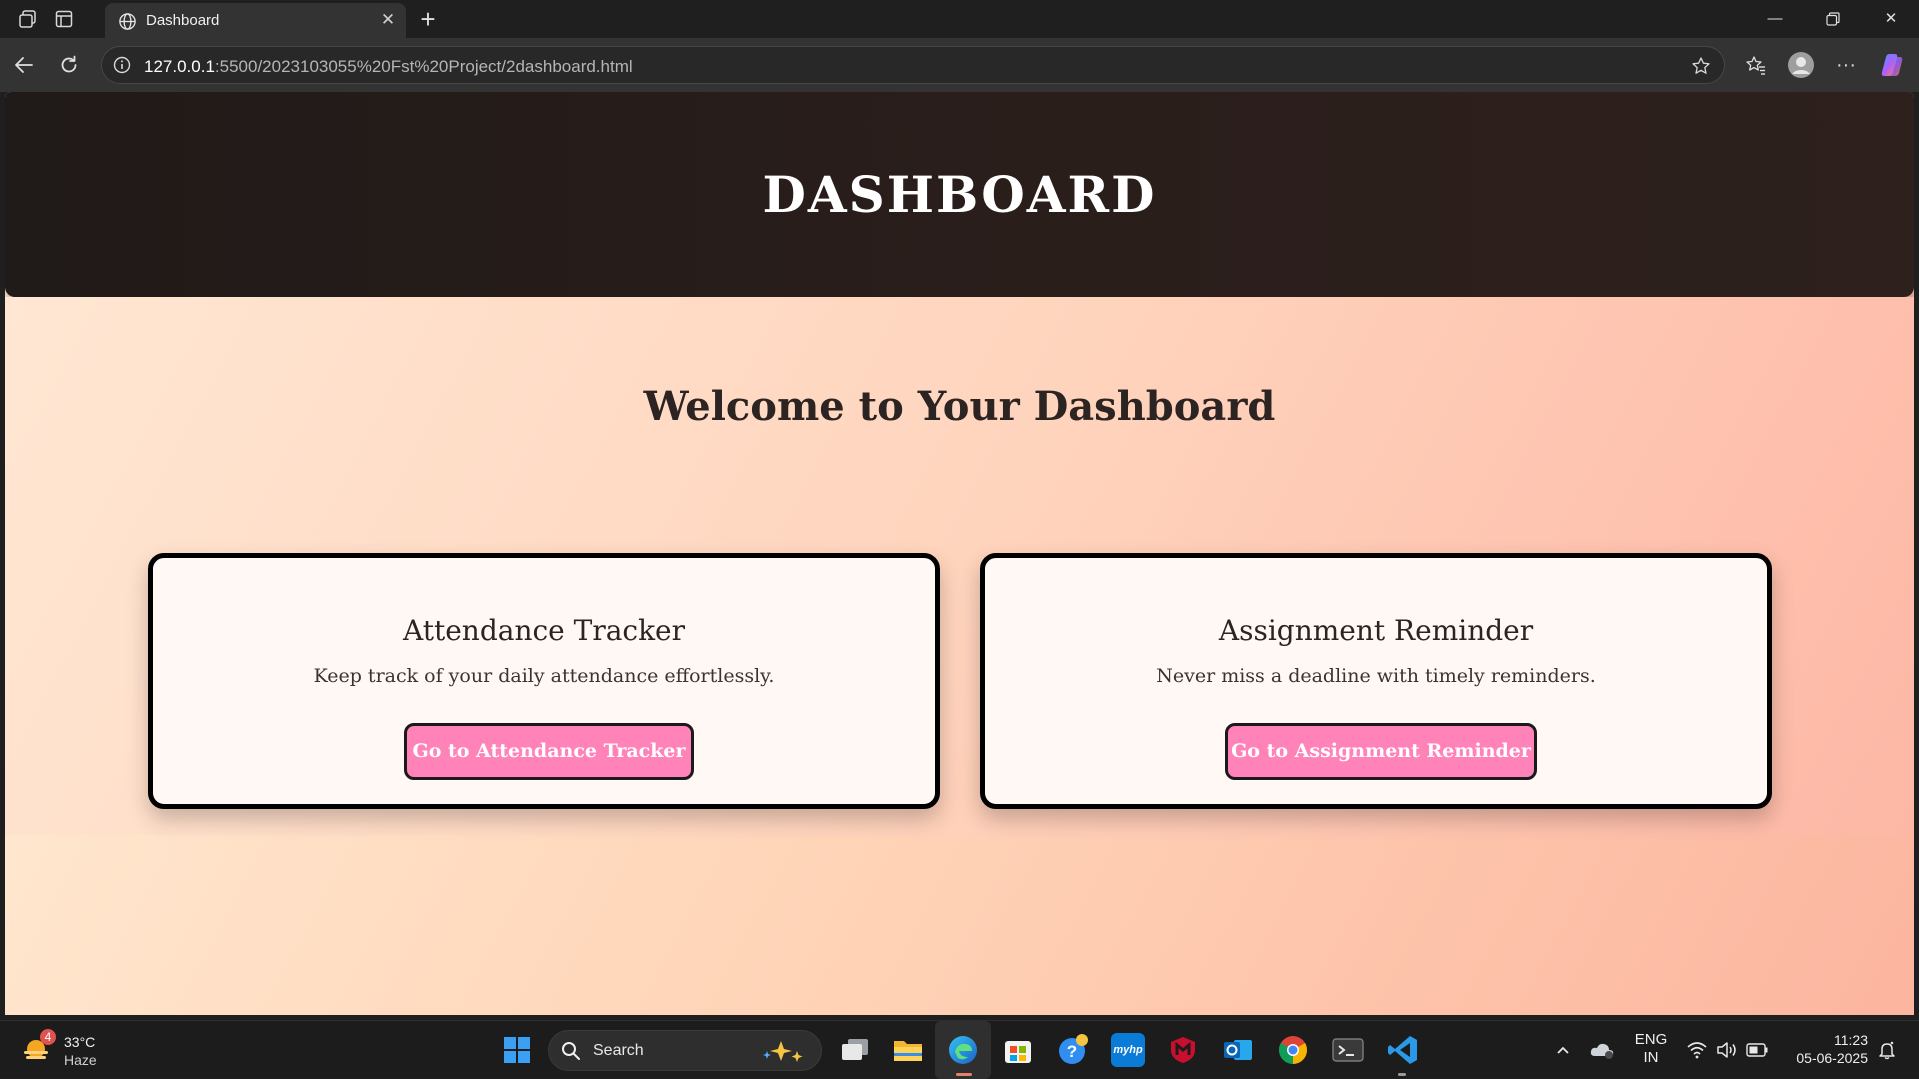 The width and height of the screenshot is (1919, 1079). What do you see at coordinates (1293, 1050) in the screenshot?
I see `chrome-icon` at bounding box center [1293, 1050].